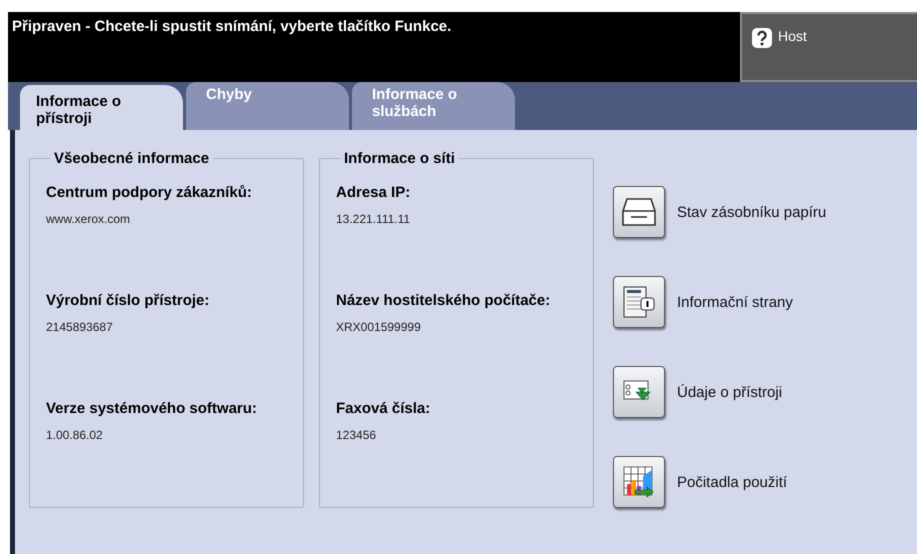 This screenshot has height=554, width=917. What do you see at coordinates (443, 300) in the screenshot?
I see `field-label: Název hostitelského počítače:` at bounding box center [443, 300].